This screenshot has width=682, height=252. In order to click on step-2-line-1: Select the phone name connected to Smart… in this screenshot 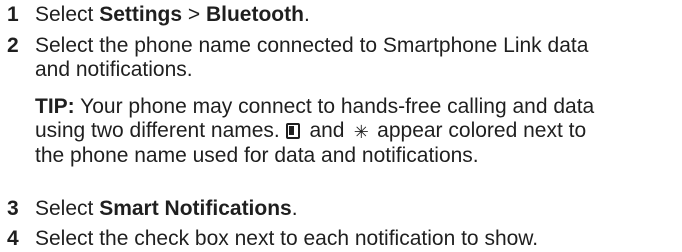, I will do `click(312, 45)`.